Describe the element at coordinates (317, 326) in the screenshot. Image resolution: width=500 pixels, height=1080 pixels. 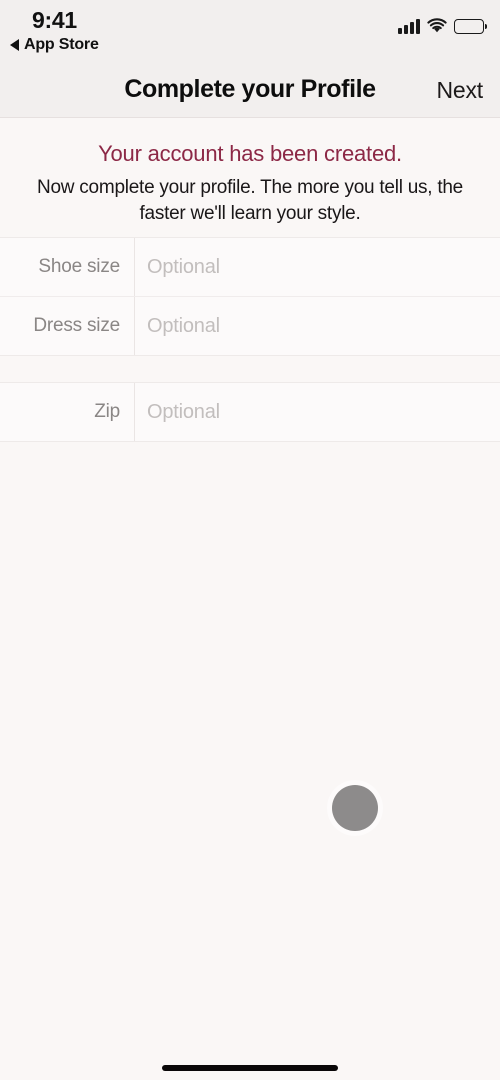
I see `dress-size-input` at that location.